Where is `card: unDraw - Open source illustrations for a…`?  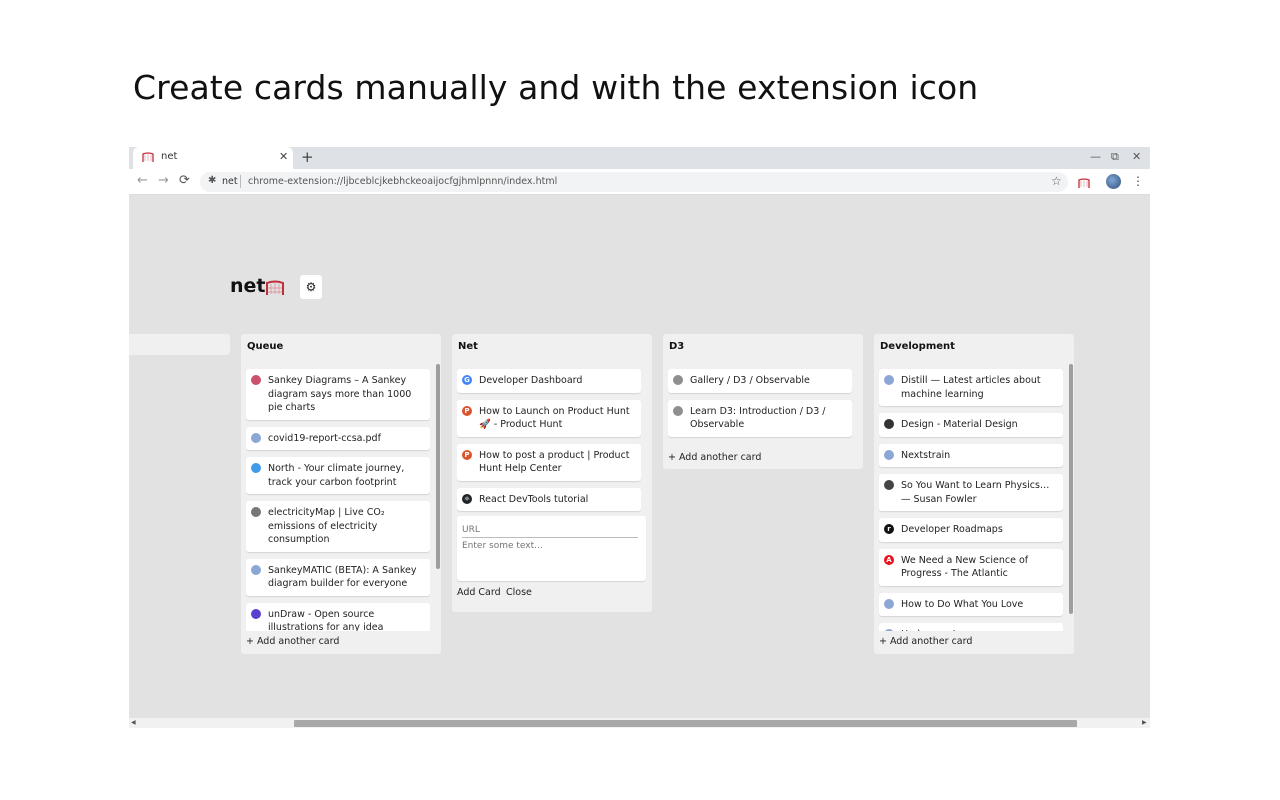 card: unDraw - Open source illustrations for a… is located at coordinates (338, 616).